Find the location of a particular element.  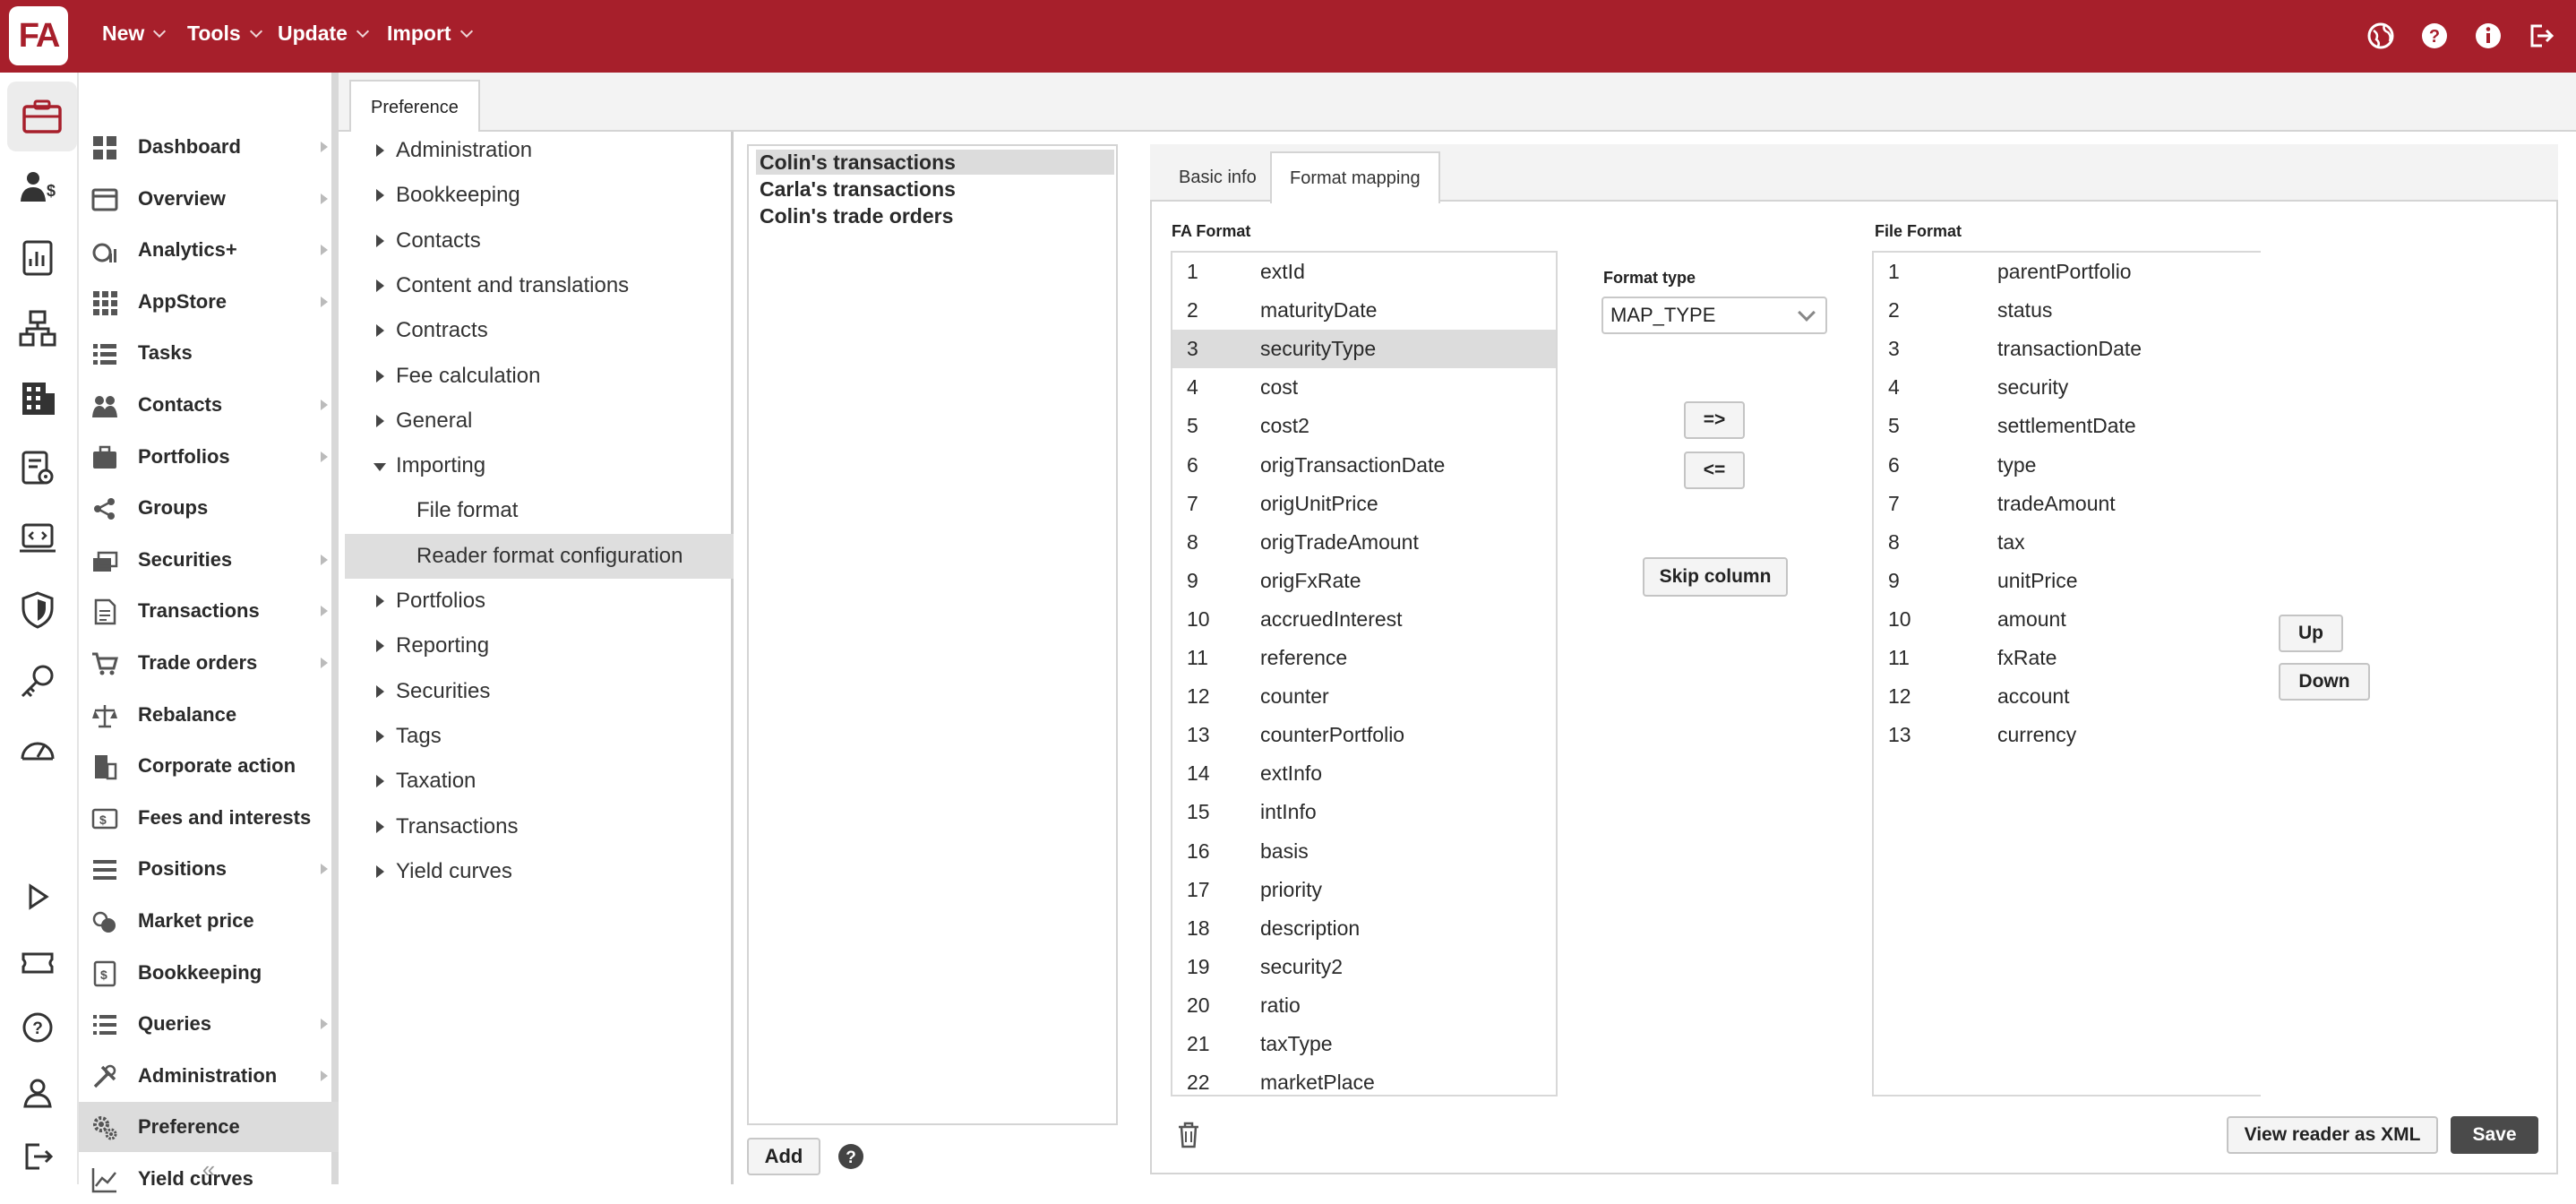

tab-preference: Preference is located at coordinates (414, 106).